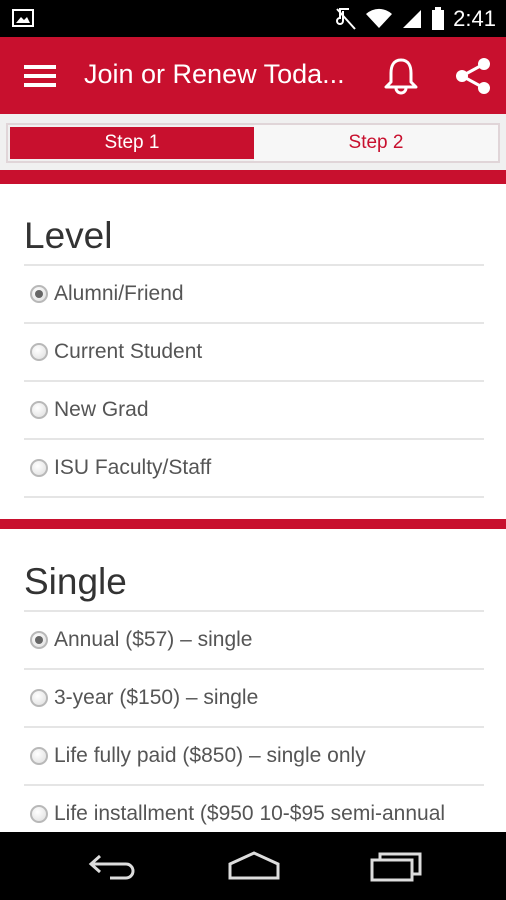 The height and width of the screenshot is (900, 506). Describe the element at coordinates (254, 468) in the screenshot. I see `radio-option-isu-faculty-staff: ISU Faculty/Staff` at that location.